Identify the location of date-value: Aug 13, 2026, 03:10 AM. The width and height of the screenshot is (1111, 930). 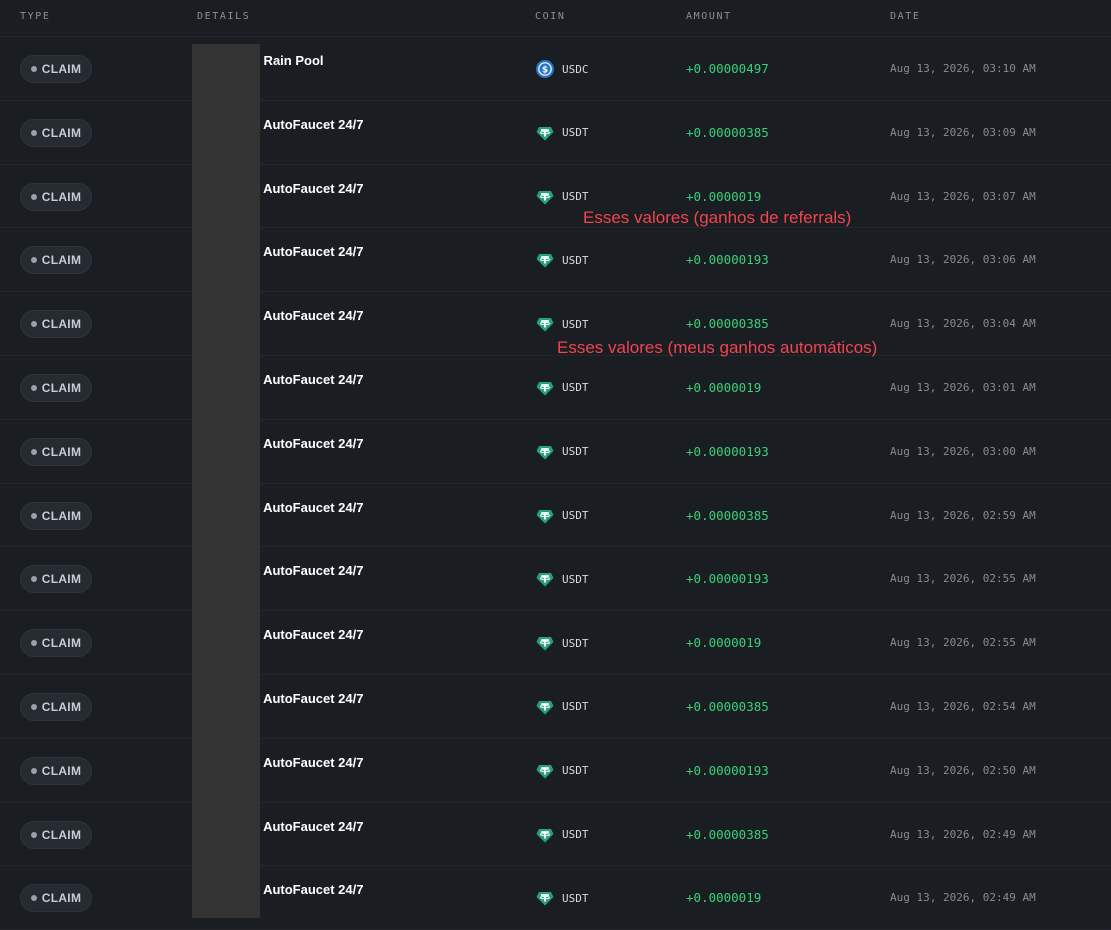
(963, 68).